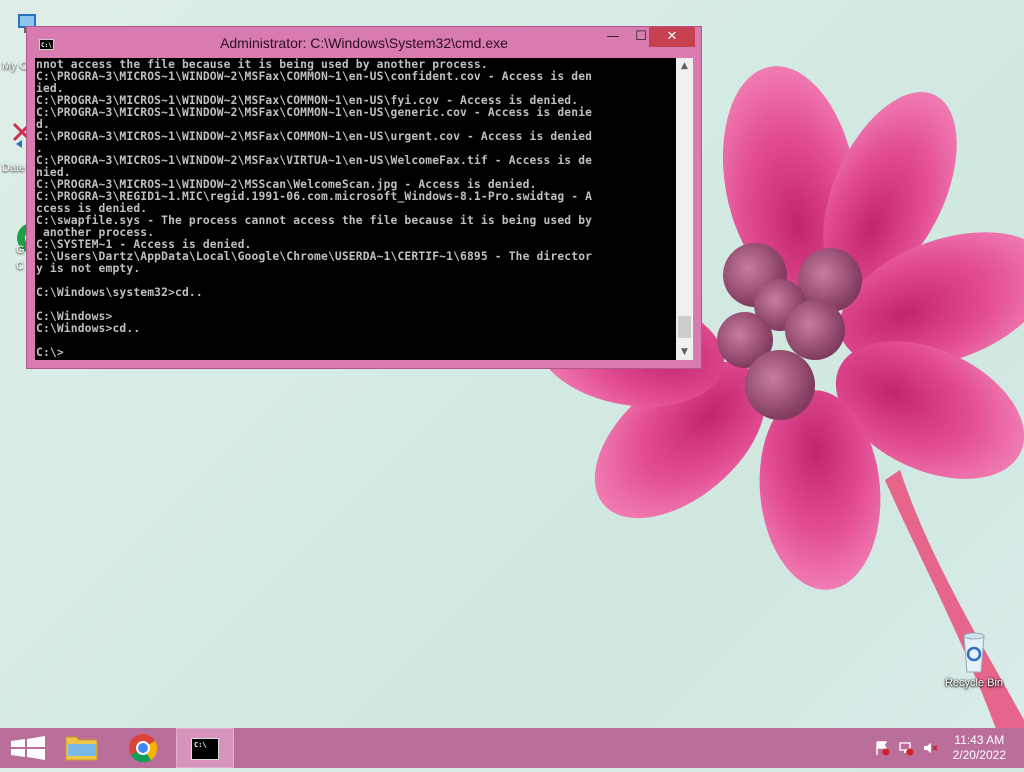 The height and width of the screenshot is (772, 1024). Describe the element at coordinates (684, 352) in the screenshot. I see `scroll-down-icon: ▼` at that location.